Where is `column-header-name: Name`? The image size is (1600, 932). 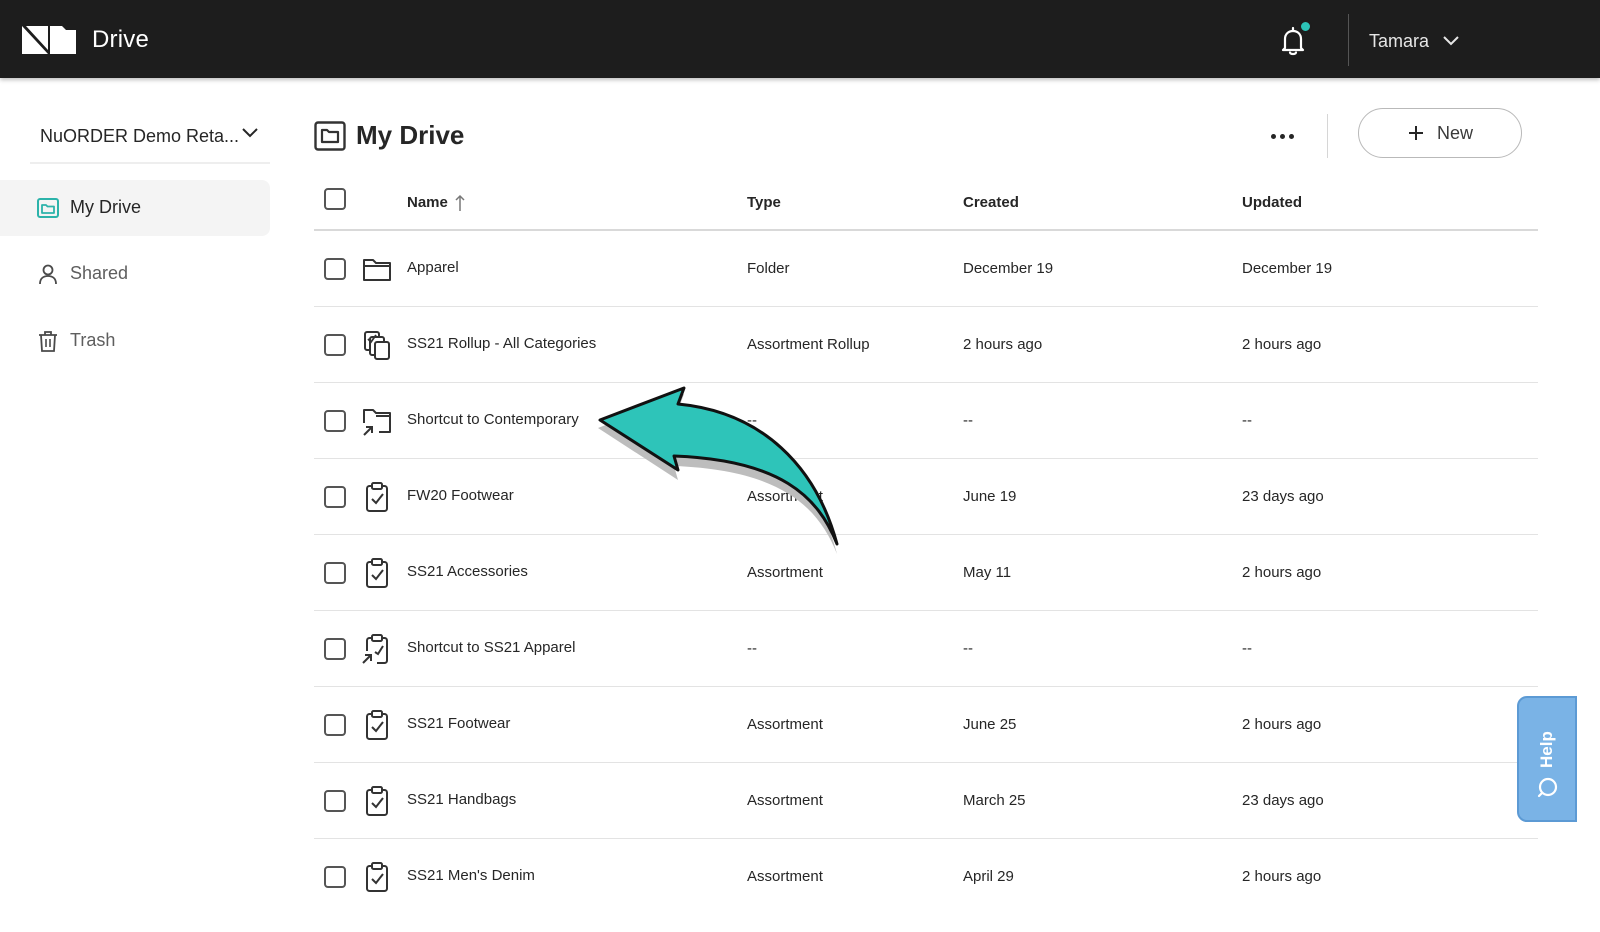 column-header-name: Name is located at coordinates (427, 202).